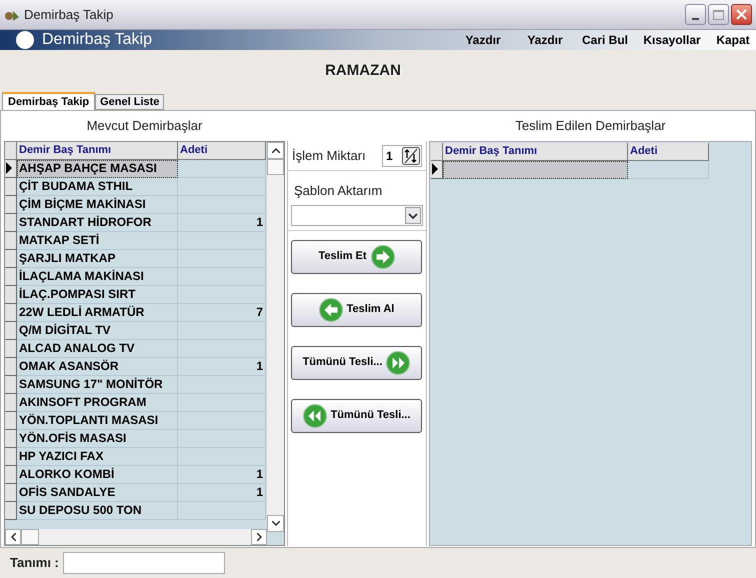 The height and width of the screenshot is (578, 756). What do you see at coordinates (97, 385) in the screenshot?
I see `table-cell: SAMSUNG 17" MONİTÖR` at bounding box center [97, 385].